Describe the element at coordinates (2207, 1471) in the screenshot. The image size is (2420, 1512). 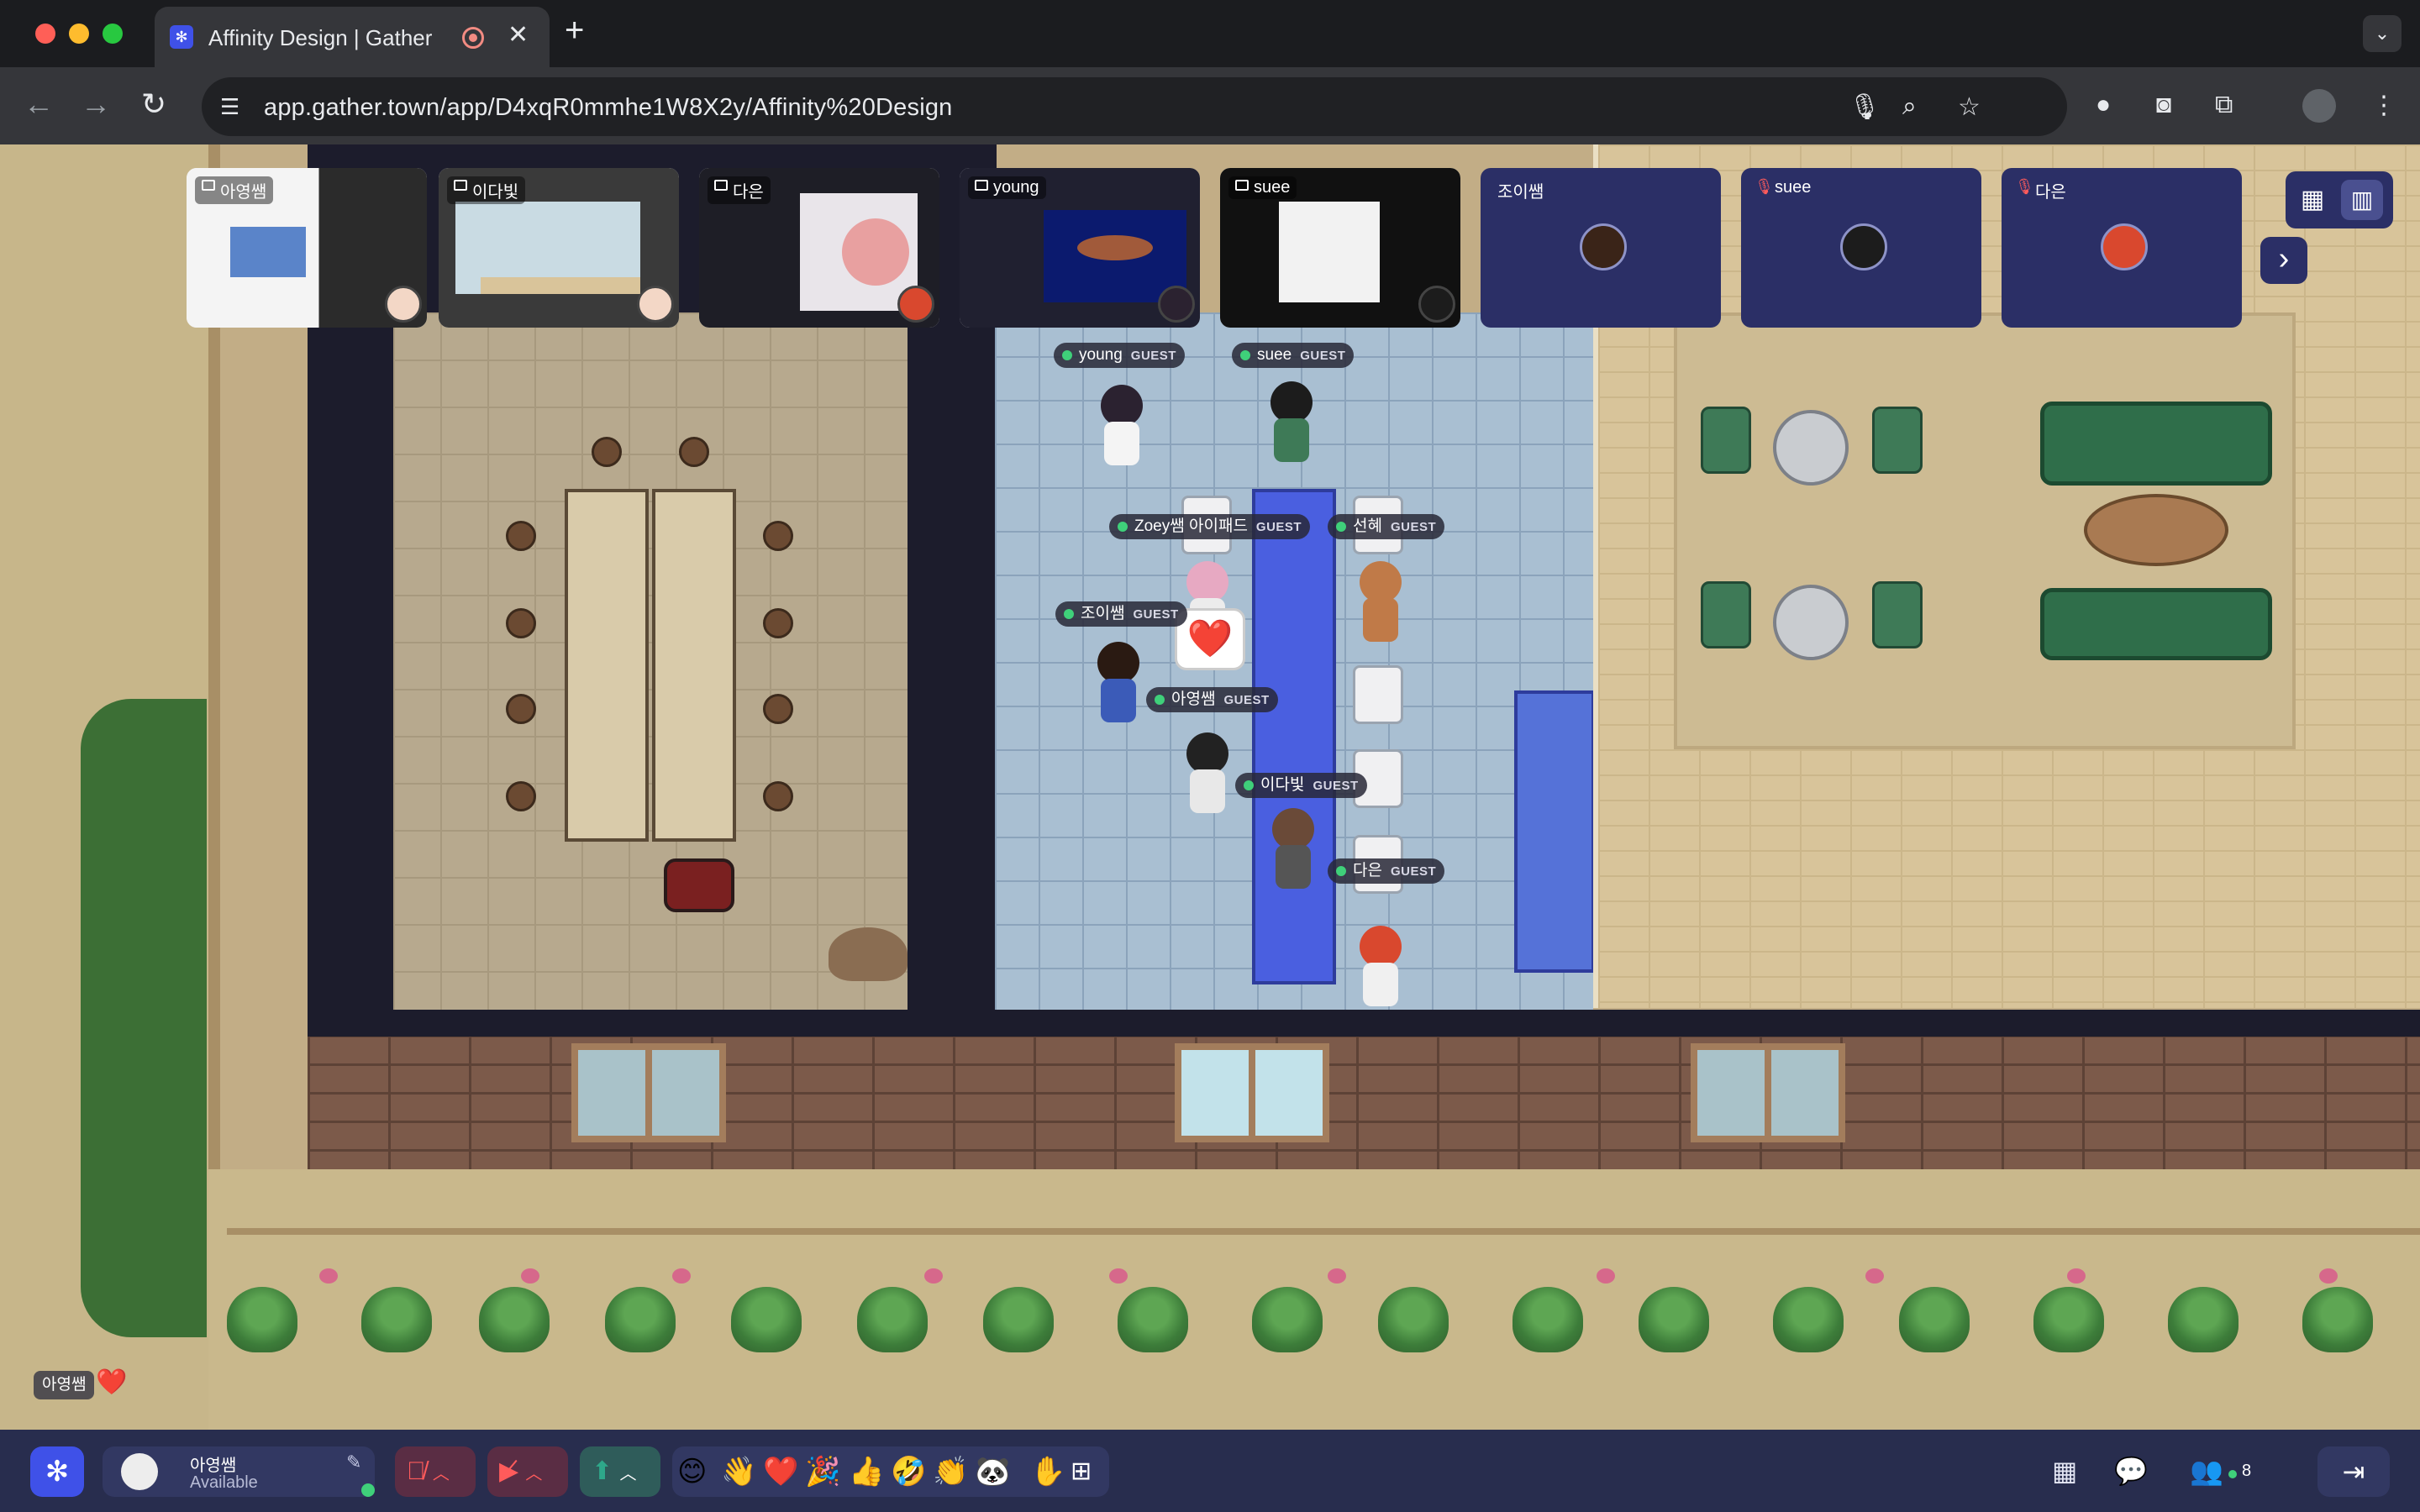
I see `participants-icon: 👥` at that location.